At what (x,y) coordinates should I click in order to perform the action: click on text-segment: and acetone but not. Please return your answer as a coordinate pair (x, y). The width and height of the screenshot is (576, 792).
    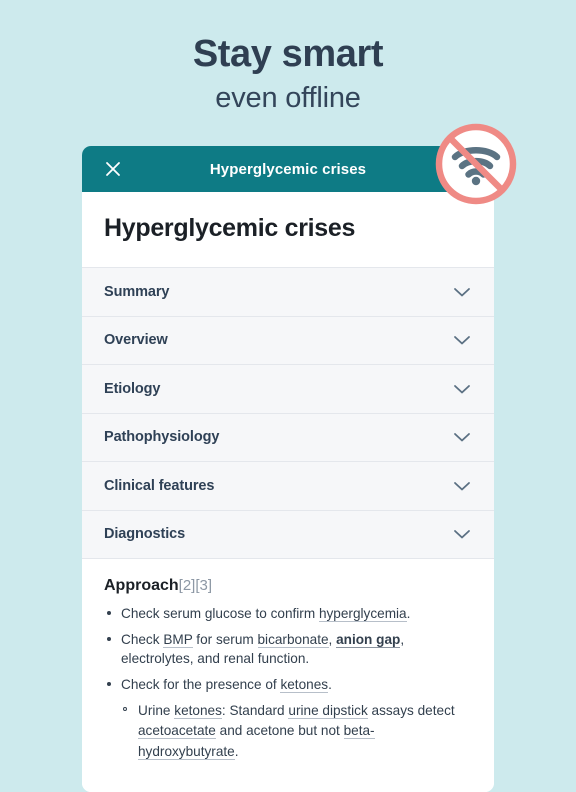
    Looking at the image, I should click on (279, 731).